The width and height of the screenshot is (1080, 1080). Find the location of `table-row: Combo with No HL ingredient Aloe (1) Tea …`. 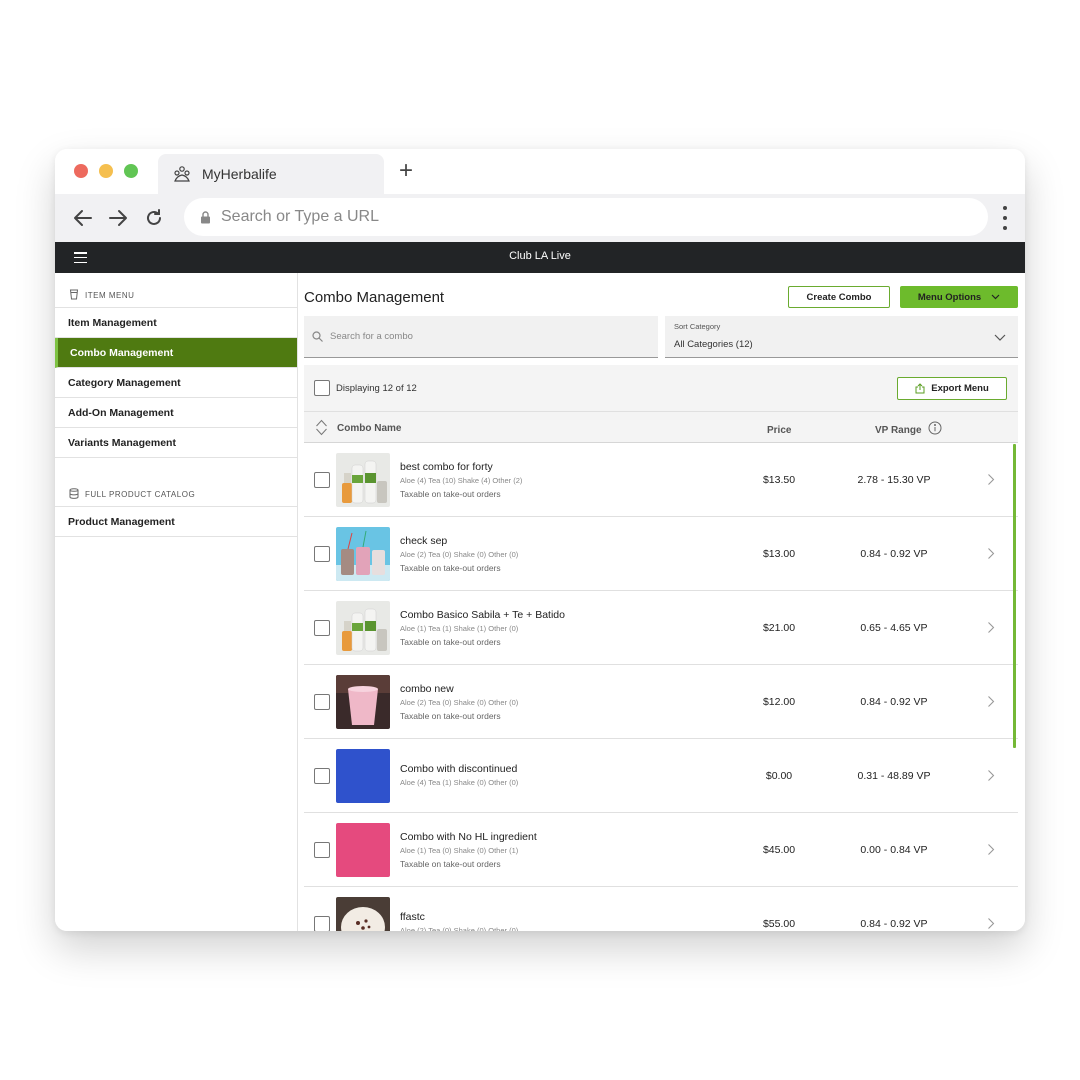

table-row: Combo with No HL ingredient Aloe (1) Tea … is located at coordinates (661, 850).